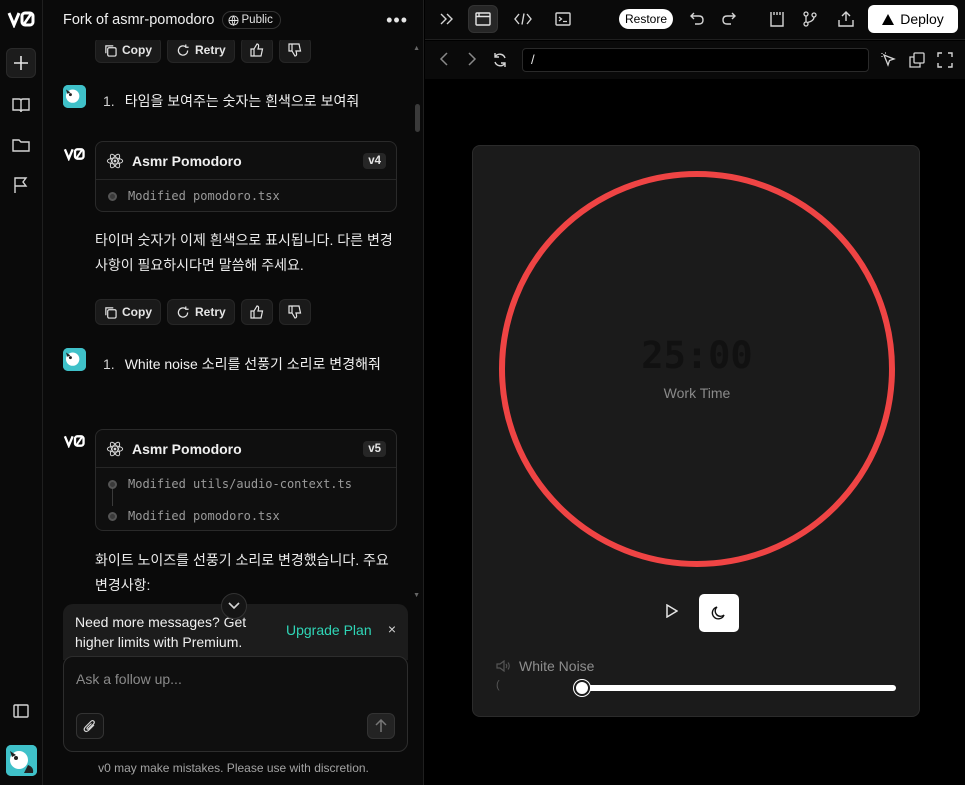 The height and width of the screenshot is (785, 965). I want to click on noise-label-text: White Noise, so click(557, 666).